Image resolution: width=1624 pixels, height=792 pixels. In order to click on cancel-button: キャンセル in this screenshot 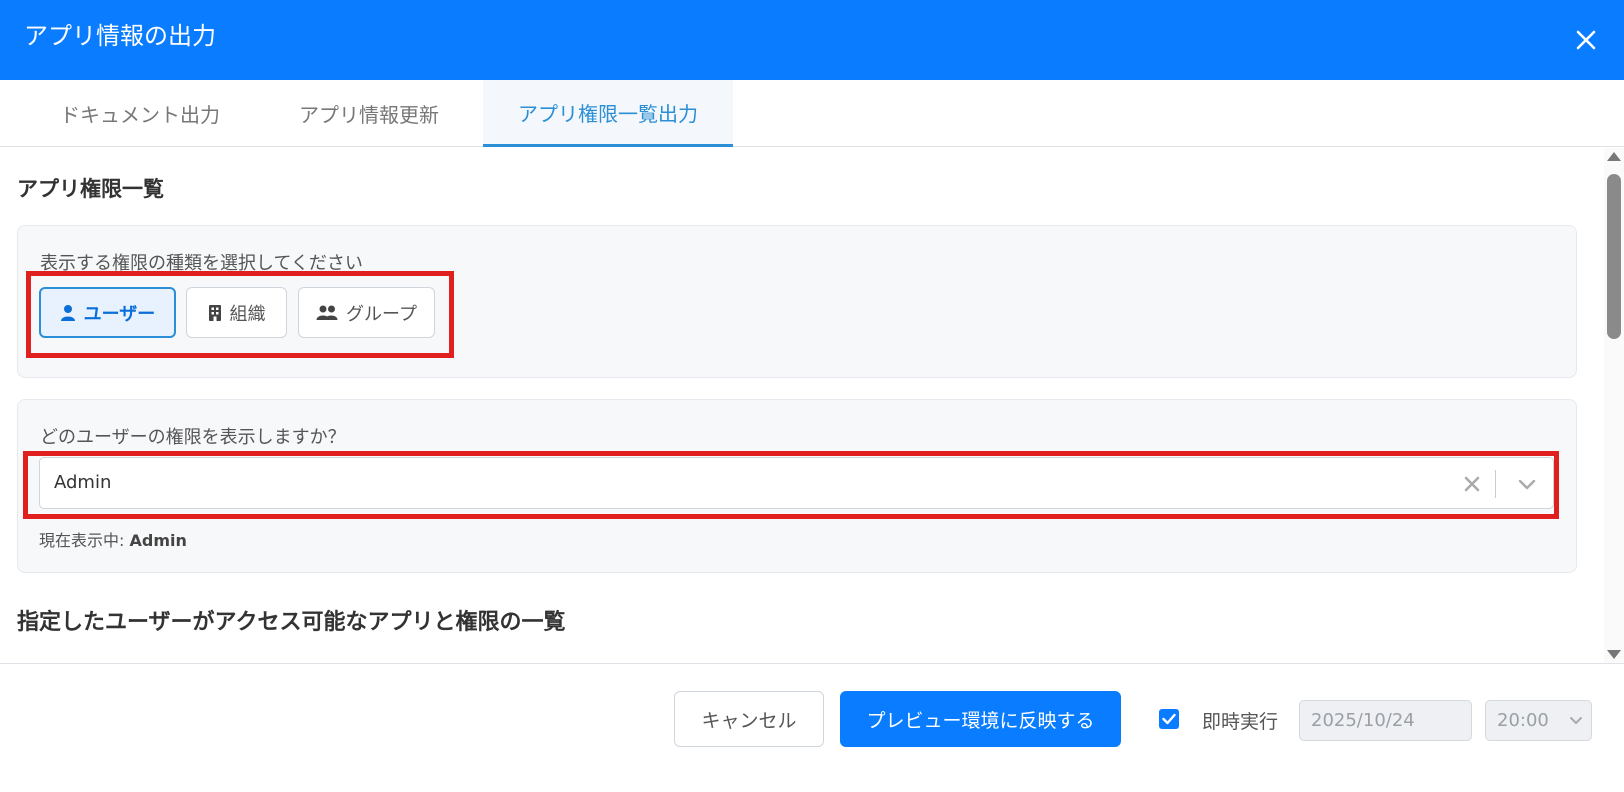, I will do `click(749, 719)`.